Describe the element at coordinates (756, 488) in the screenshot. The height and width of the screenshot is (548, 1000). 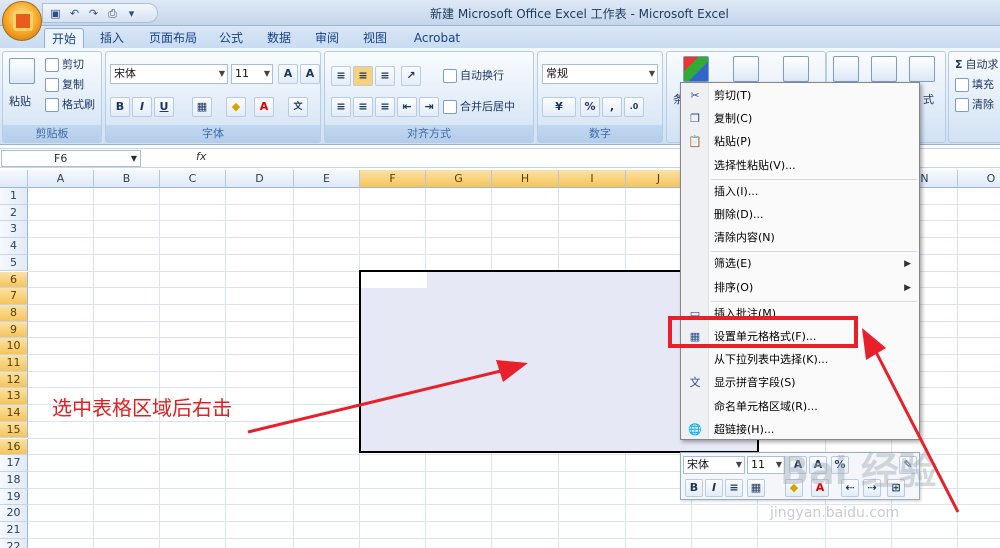
I see `mini-borders-icon: ▦` at that location.